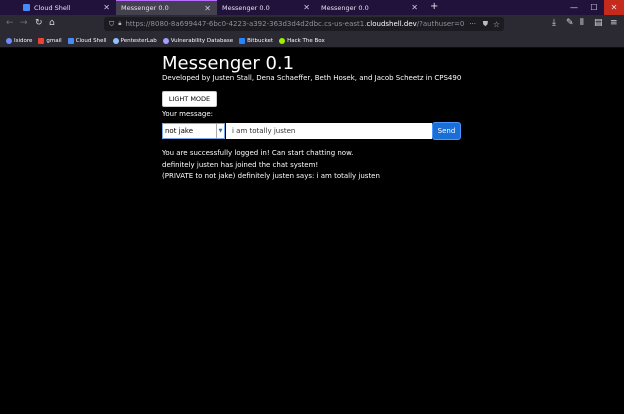 This screenshot has width=624, height=414. What do you see at coordinates (282, 41) in the screenshot?
I see `hack-the-box-icon` at bounding box center [282, 41].